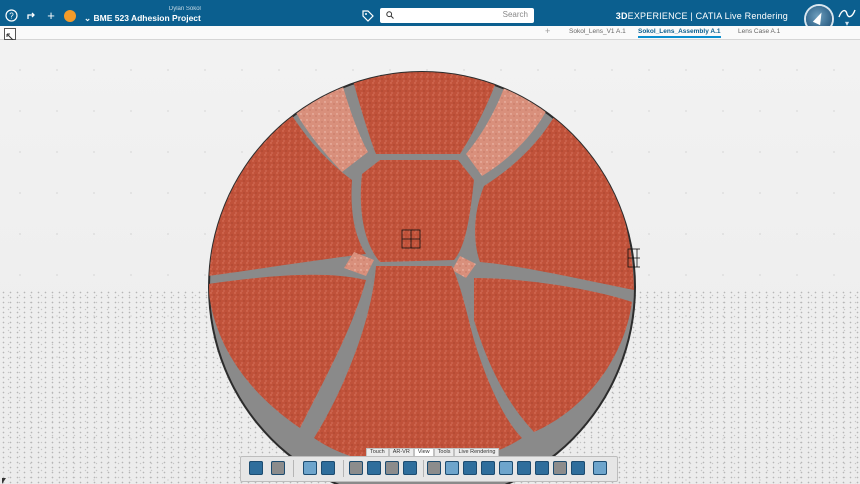 Image resolution: width=860 pixels, height=484 pixels. What do you see at coordinates (847, 13) in the screenshot?
I see `ds-logo-icon` at bounding box center [847, 13].